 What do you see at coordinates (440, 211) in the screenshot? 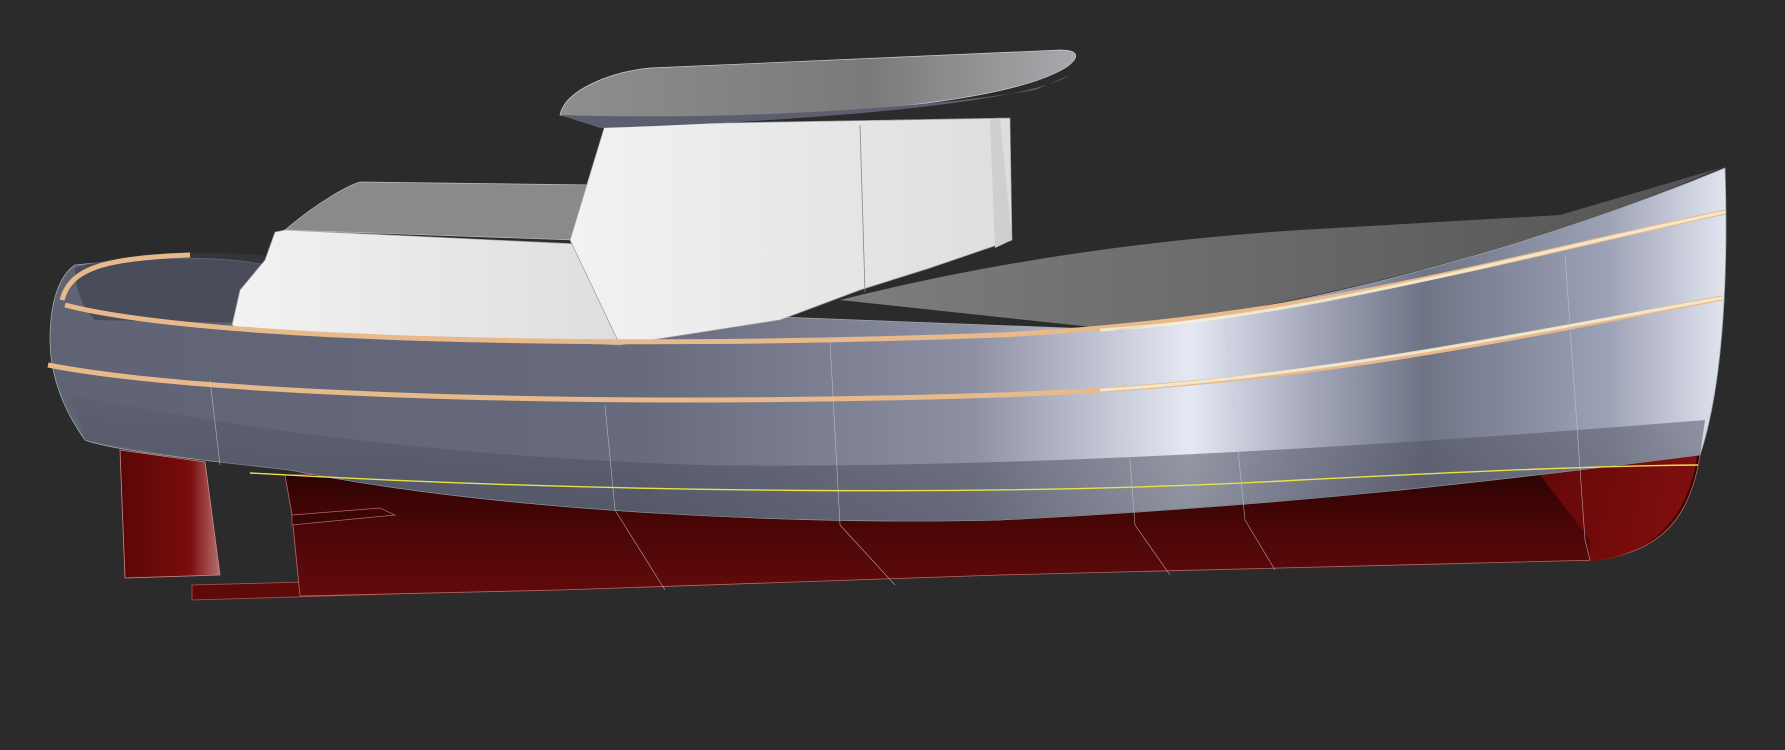
I see `aft-cabin-roof` at bounding box center [440, 211].